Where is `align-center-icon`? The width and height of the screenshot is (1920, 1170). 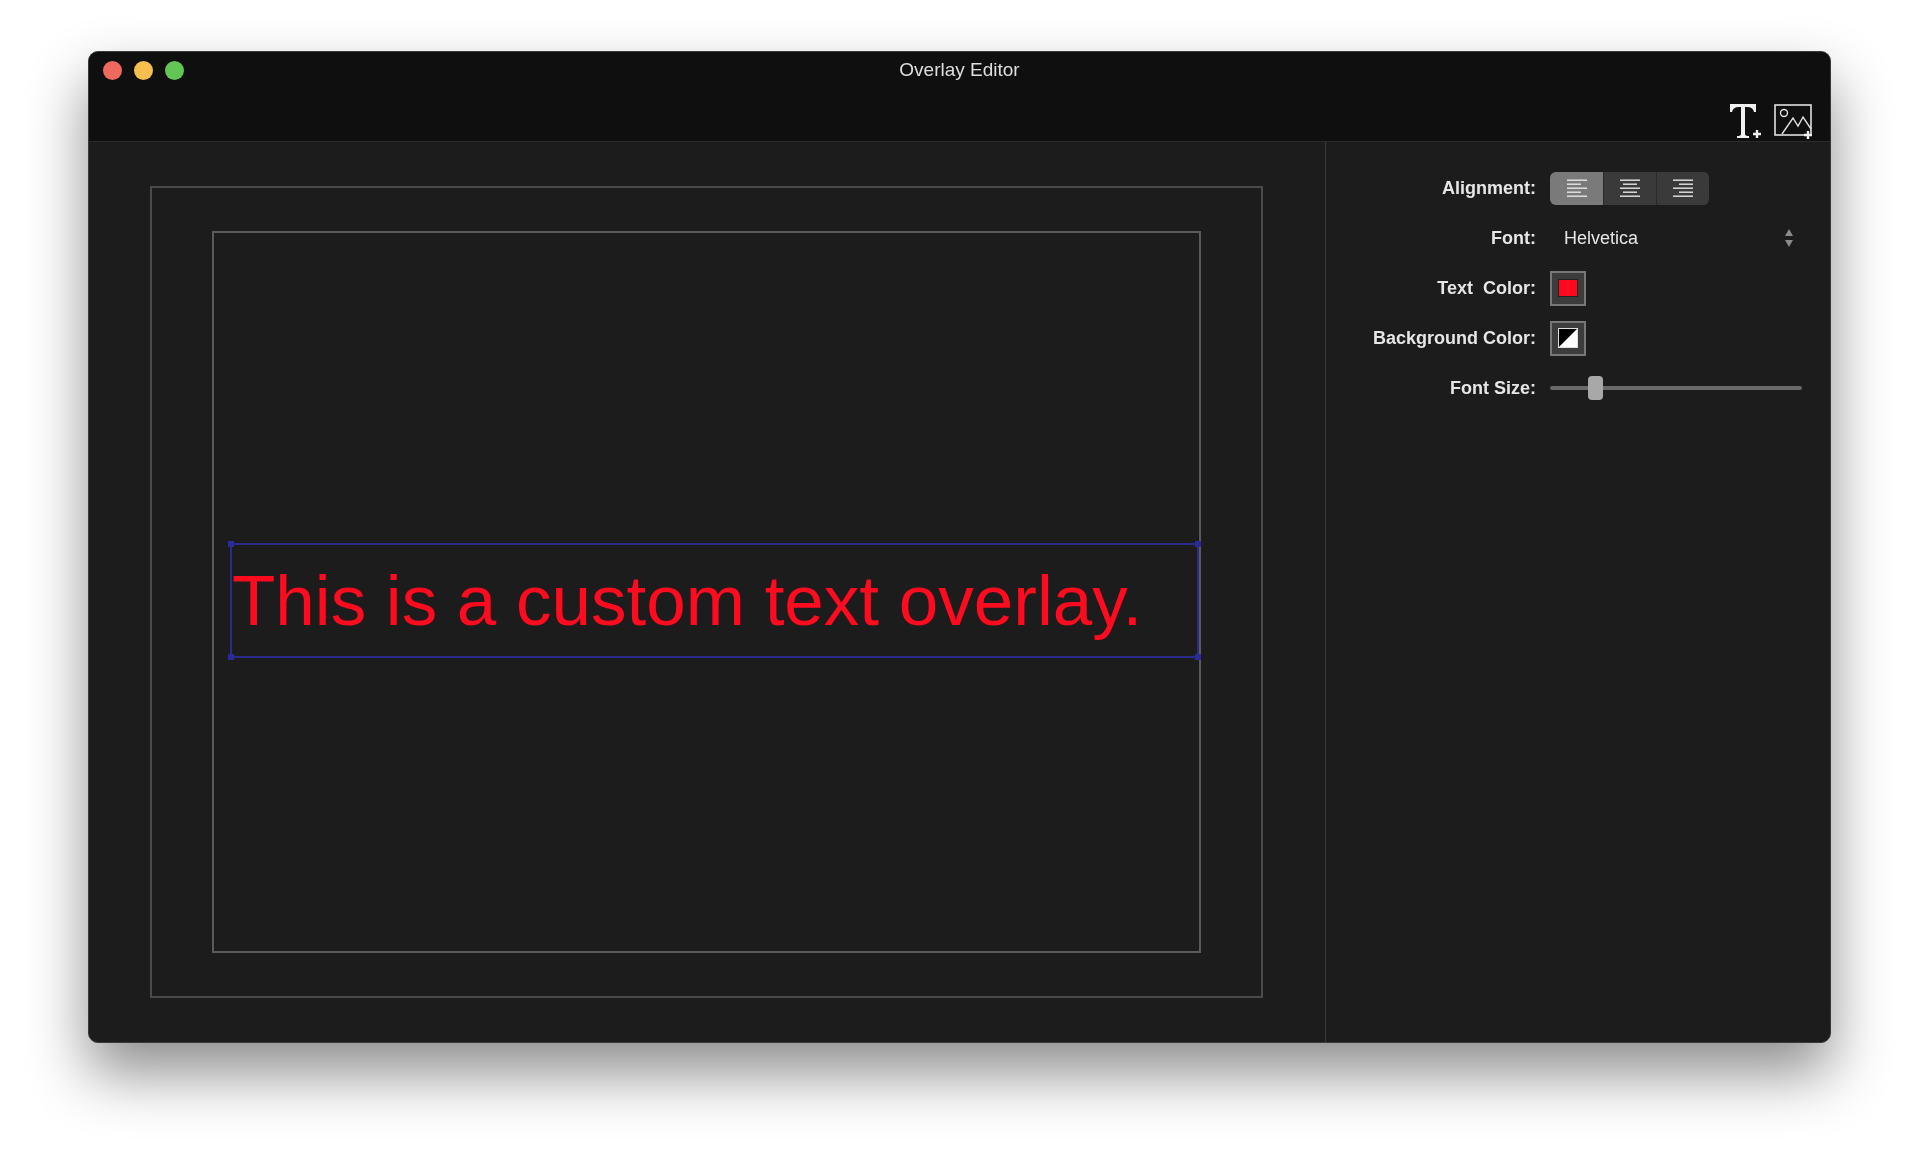
align-center-icon is located at coordinates (1630, 188).